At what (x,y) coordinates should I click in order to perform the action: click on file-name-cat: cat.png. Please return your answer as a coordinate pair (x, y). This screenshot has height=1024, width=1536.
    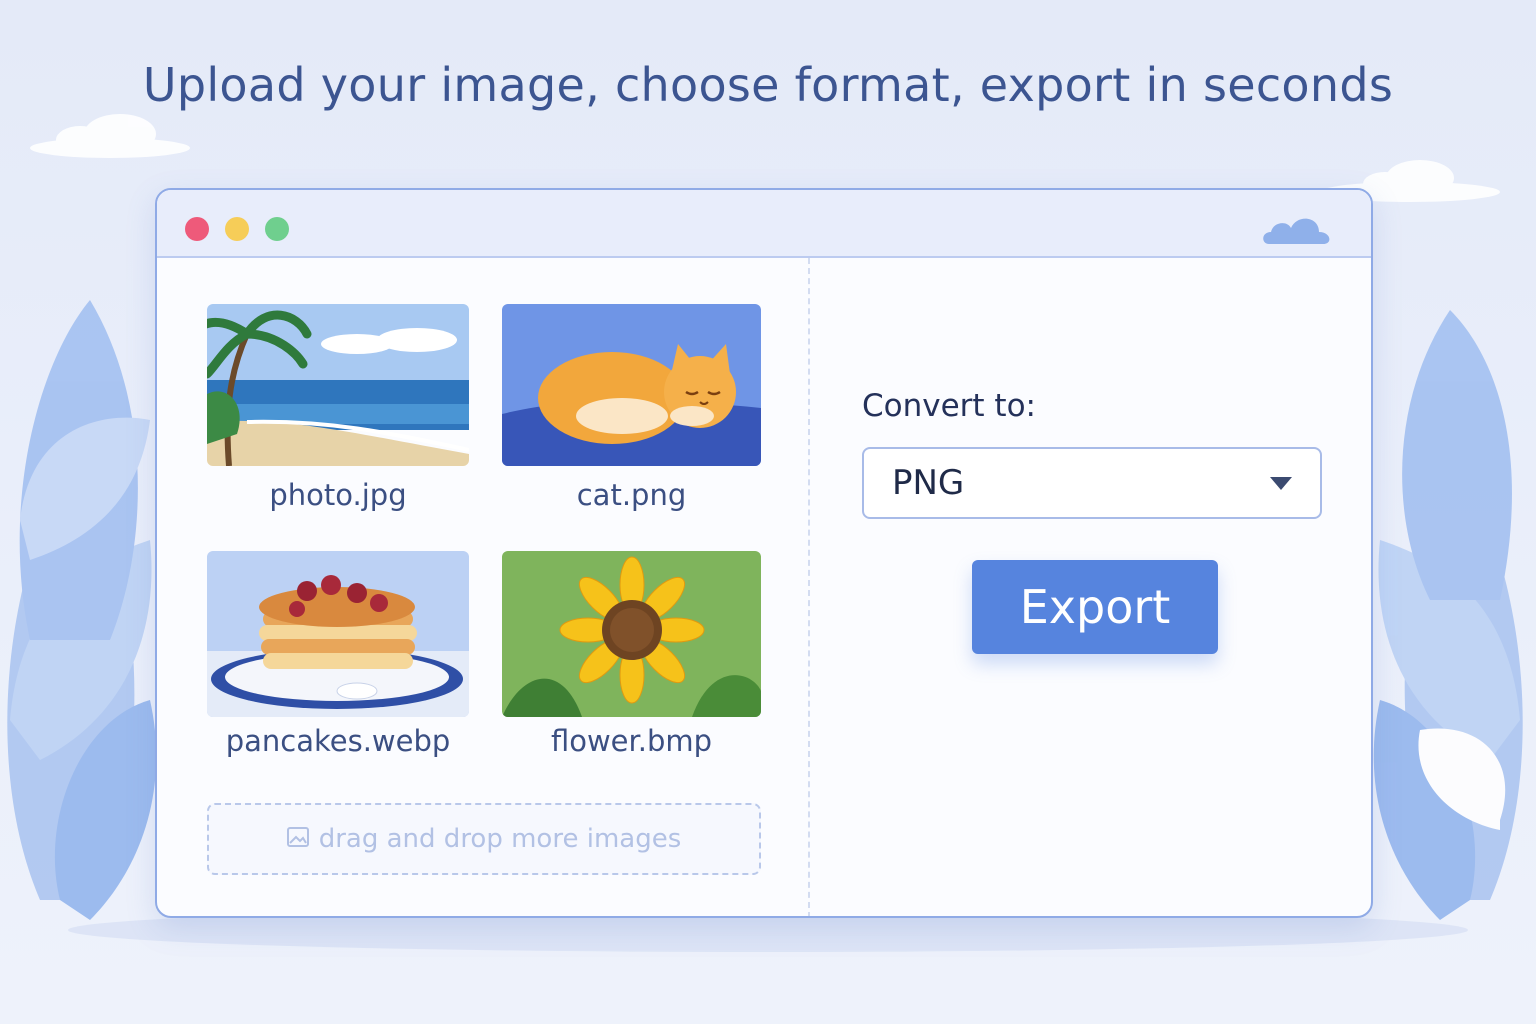
    Looking at the image, I should click on (631, 495).